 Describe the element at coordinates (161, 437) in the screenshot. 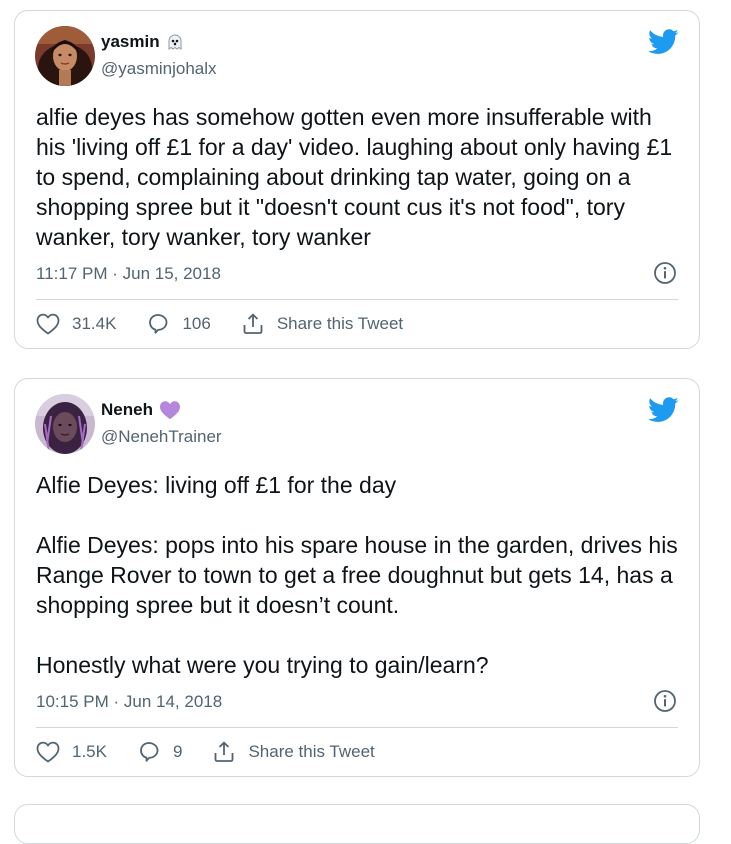

I see `user-handle: @NenehTrainer` at that location.